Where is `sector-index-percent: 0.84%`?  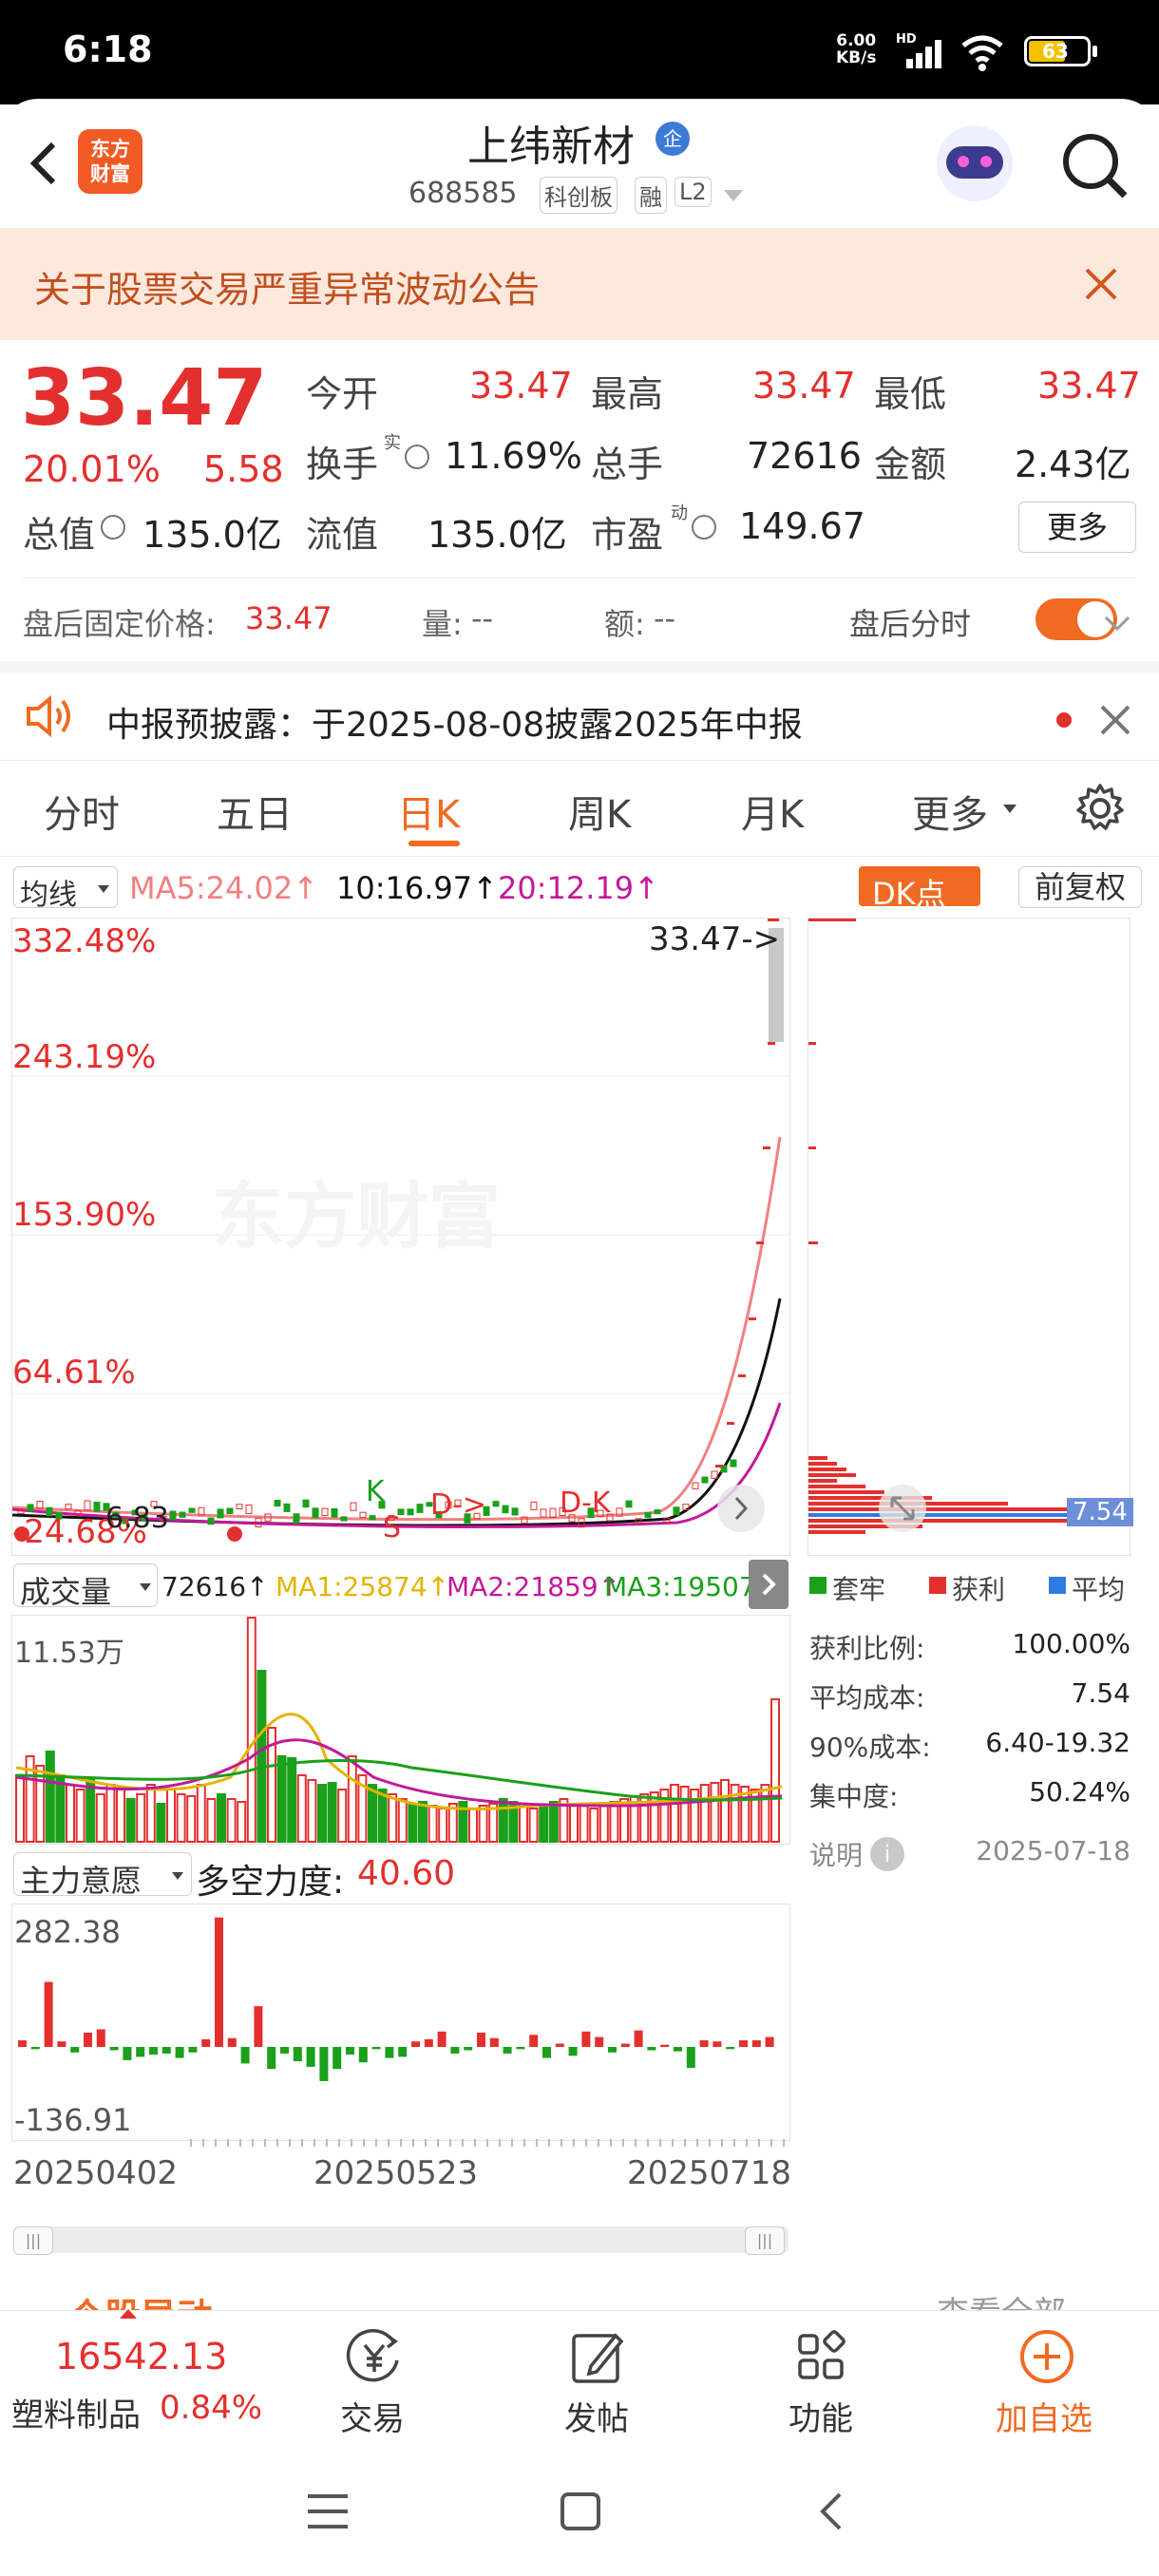 sector-index-percent: 0.84% is located at coordinates (211, 2408).